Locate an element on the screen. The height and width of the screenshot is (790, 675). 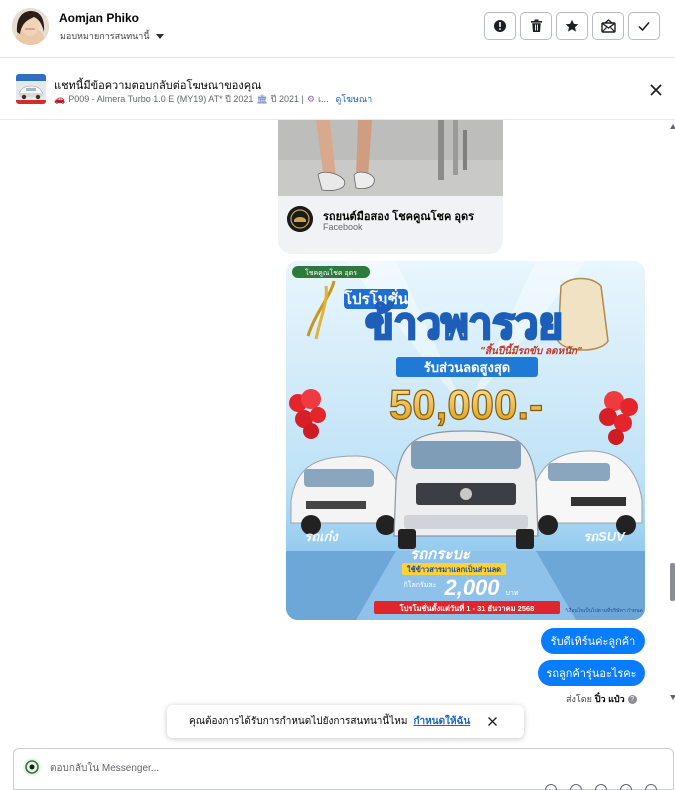
scrollbar-thumb is located at coordinates (672, 582).